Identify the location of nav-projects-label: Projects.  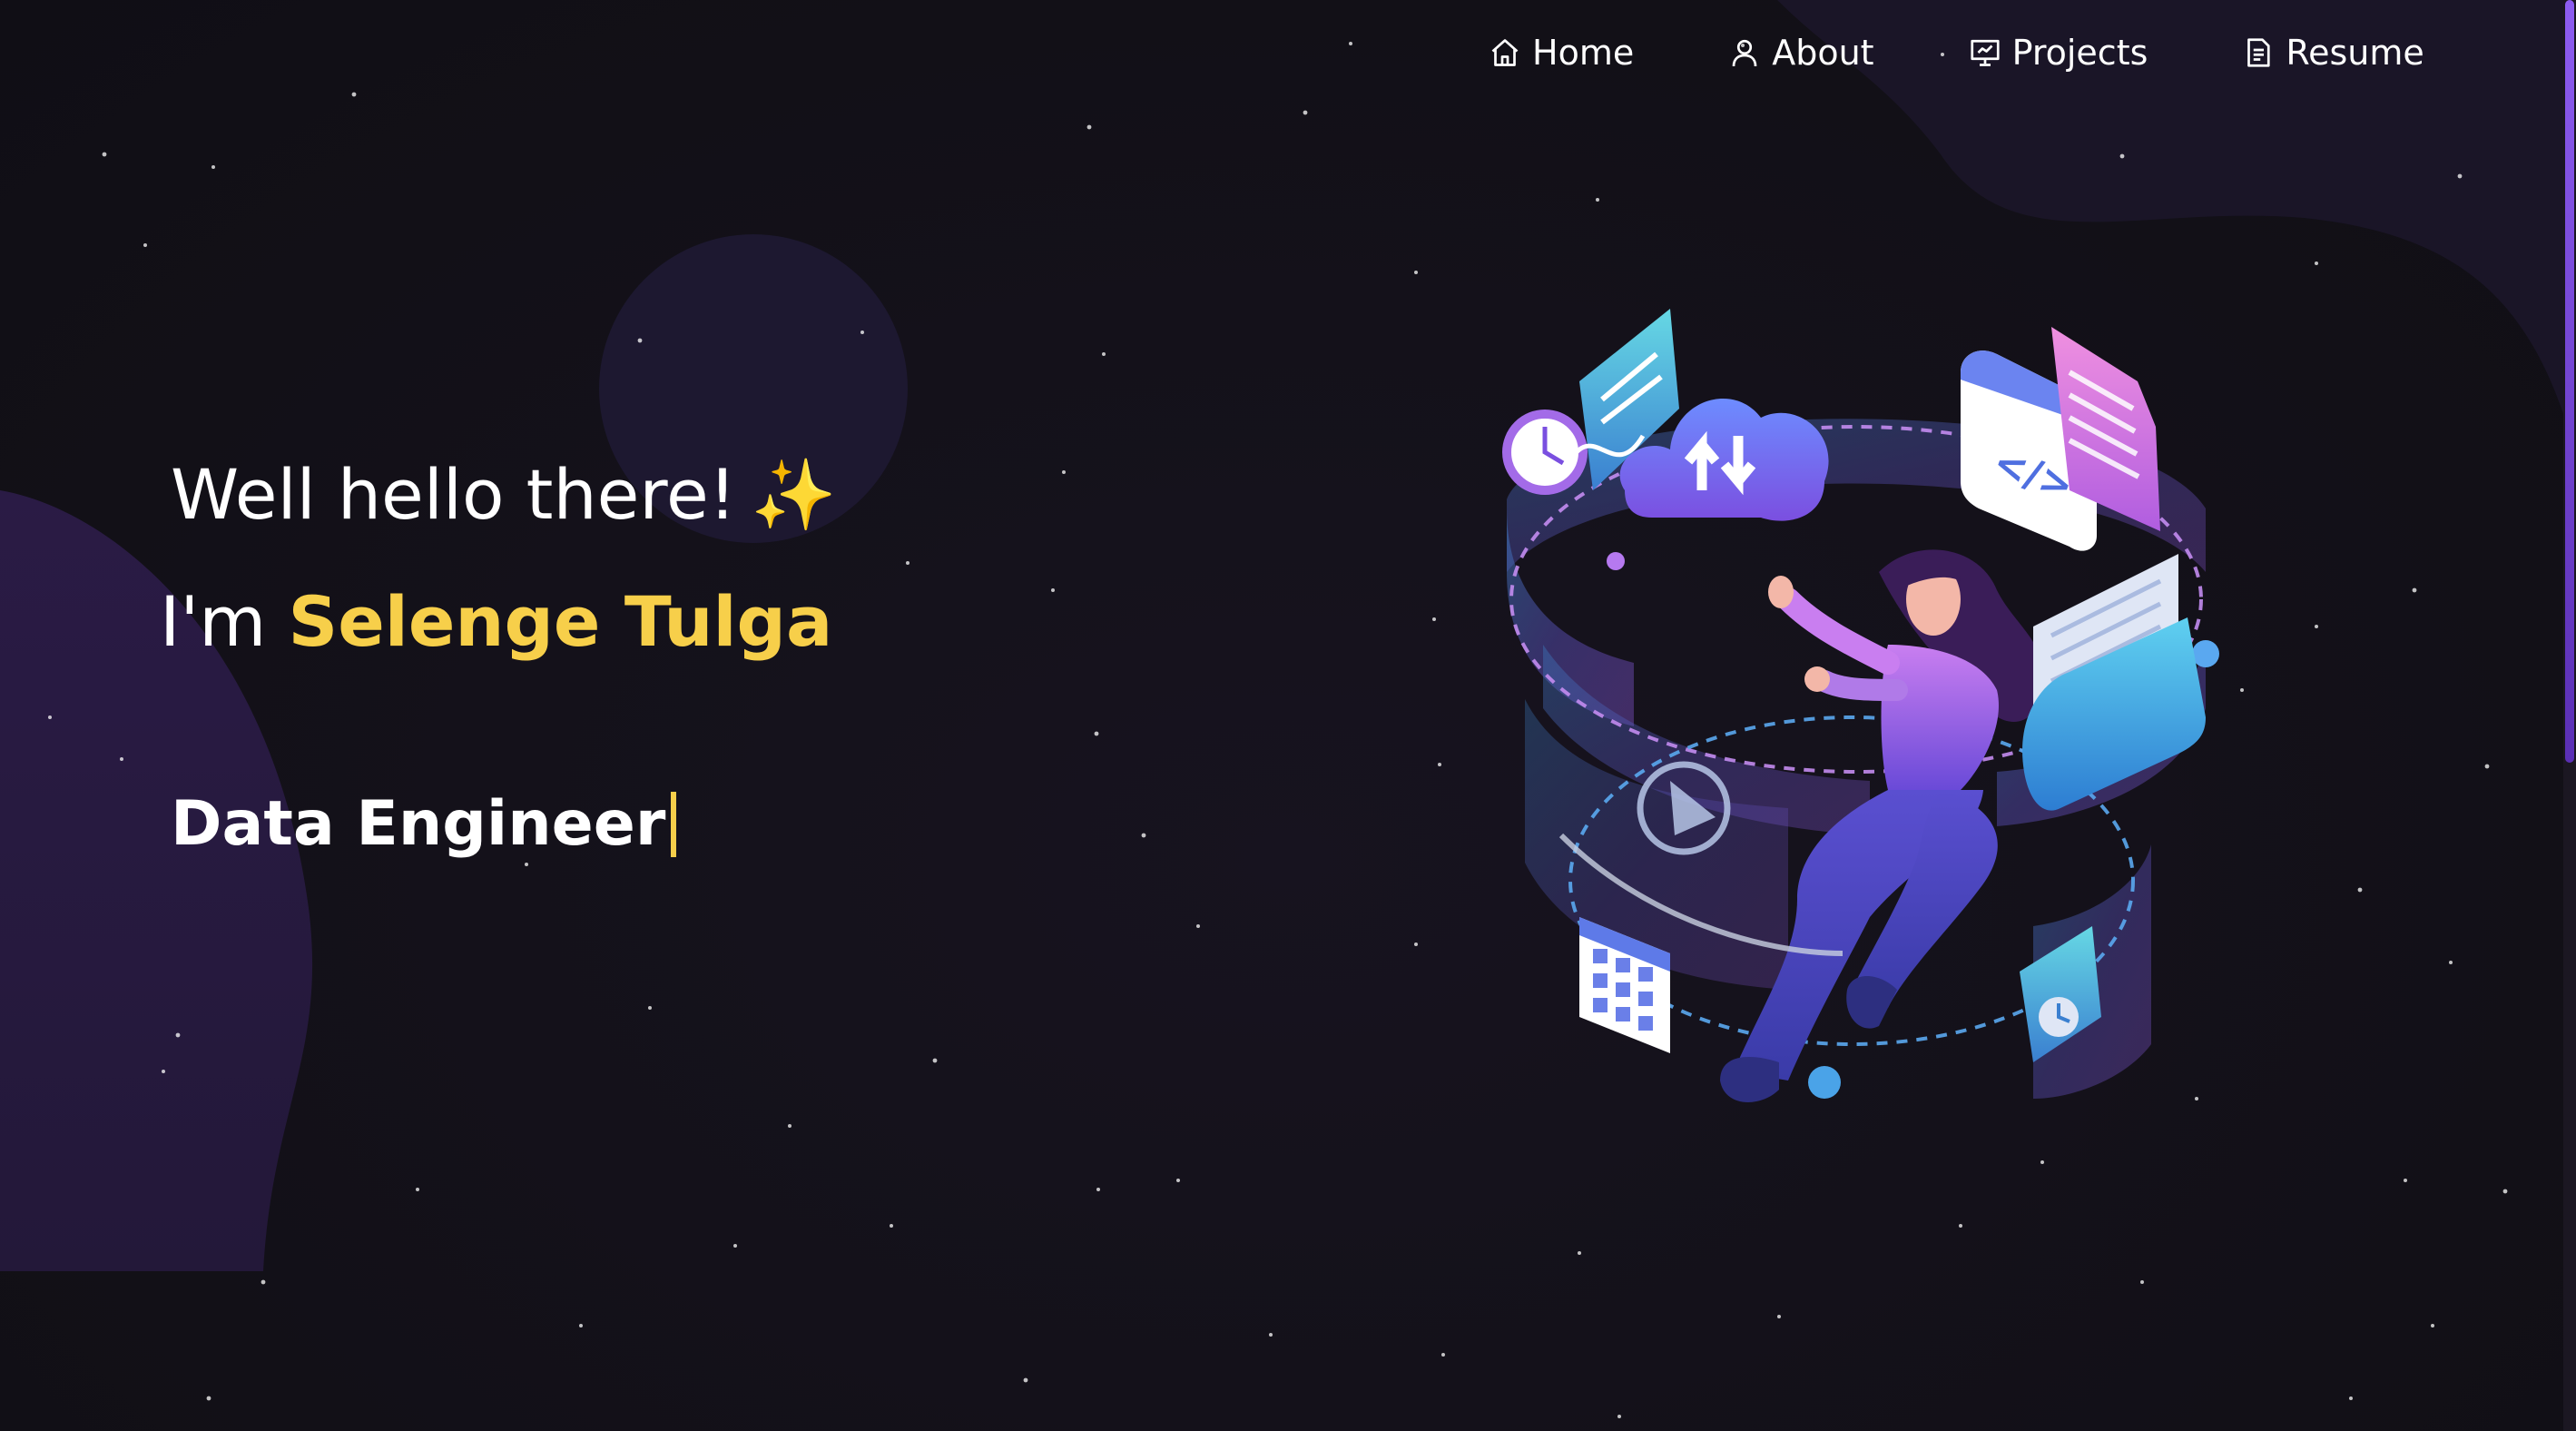
(2079, 53).